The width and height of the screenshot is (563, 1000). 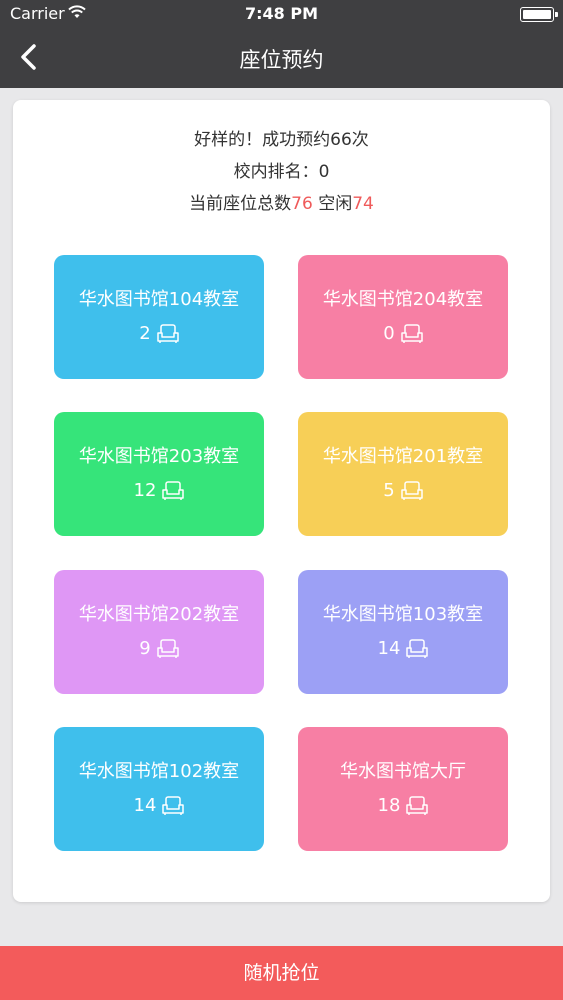 I want to click on room-name: 华水图书馆201教室, so click(x=403, y=456).